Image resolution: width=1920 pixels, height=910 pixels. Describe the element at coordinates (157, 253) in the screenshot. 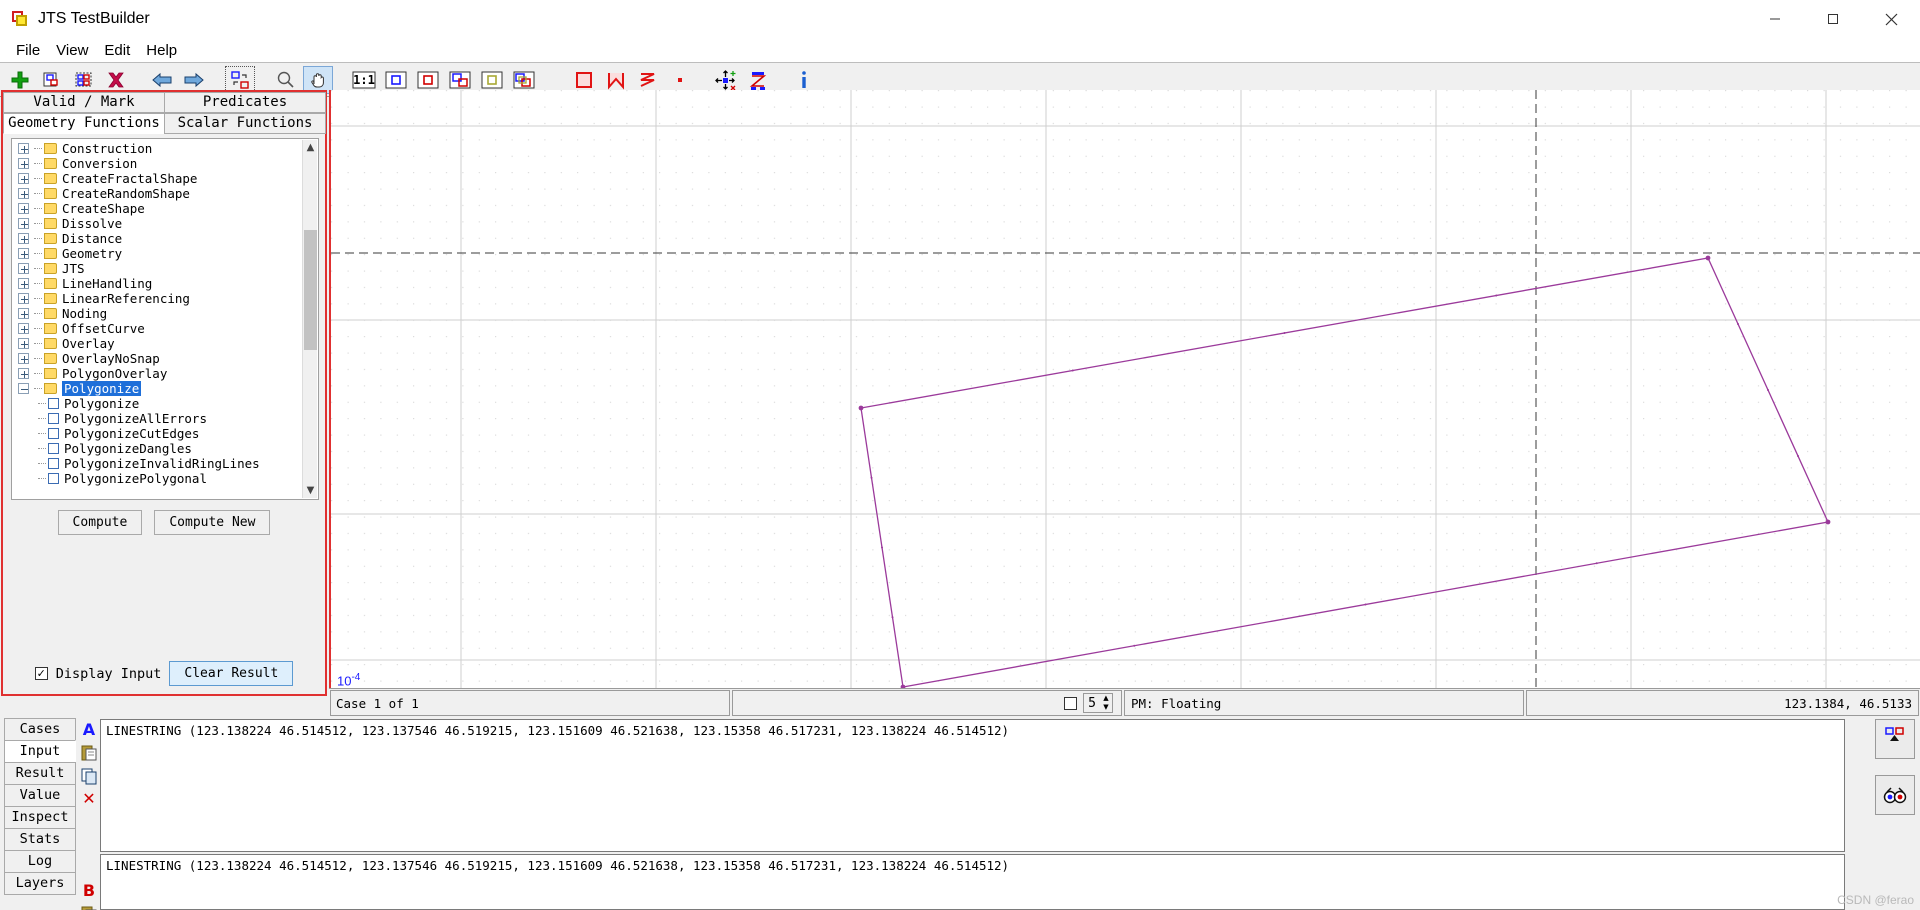

I see `tree-item: Geometry` at that location.